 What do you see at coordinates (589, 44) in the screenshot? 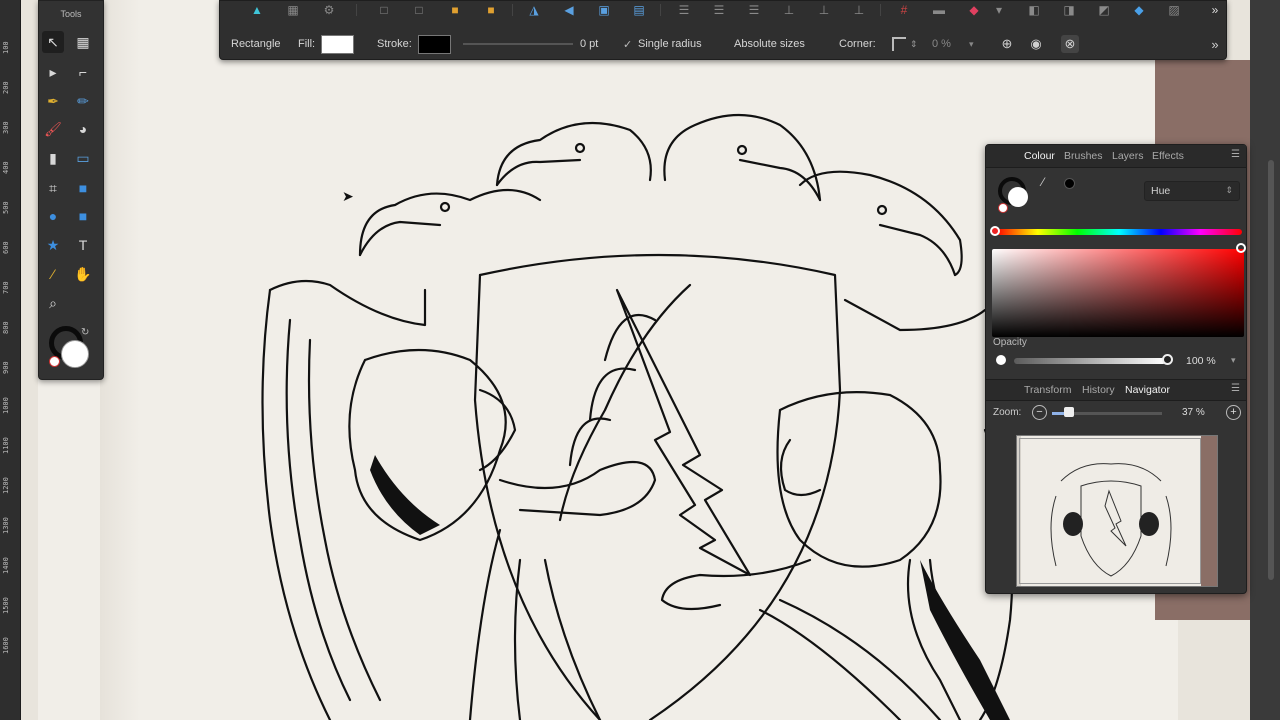
I see `stroke-width-value: 0 pt` at bounding box center [589, 44].